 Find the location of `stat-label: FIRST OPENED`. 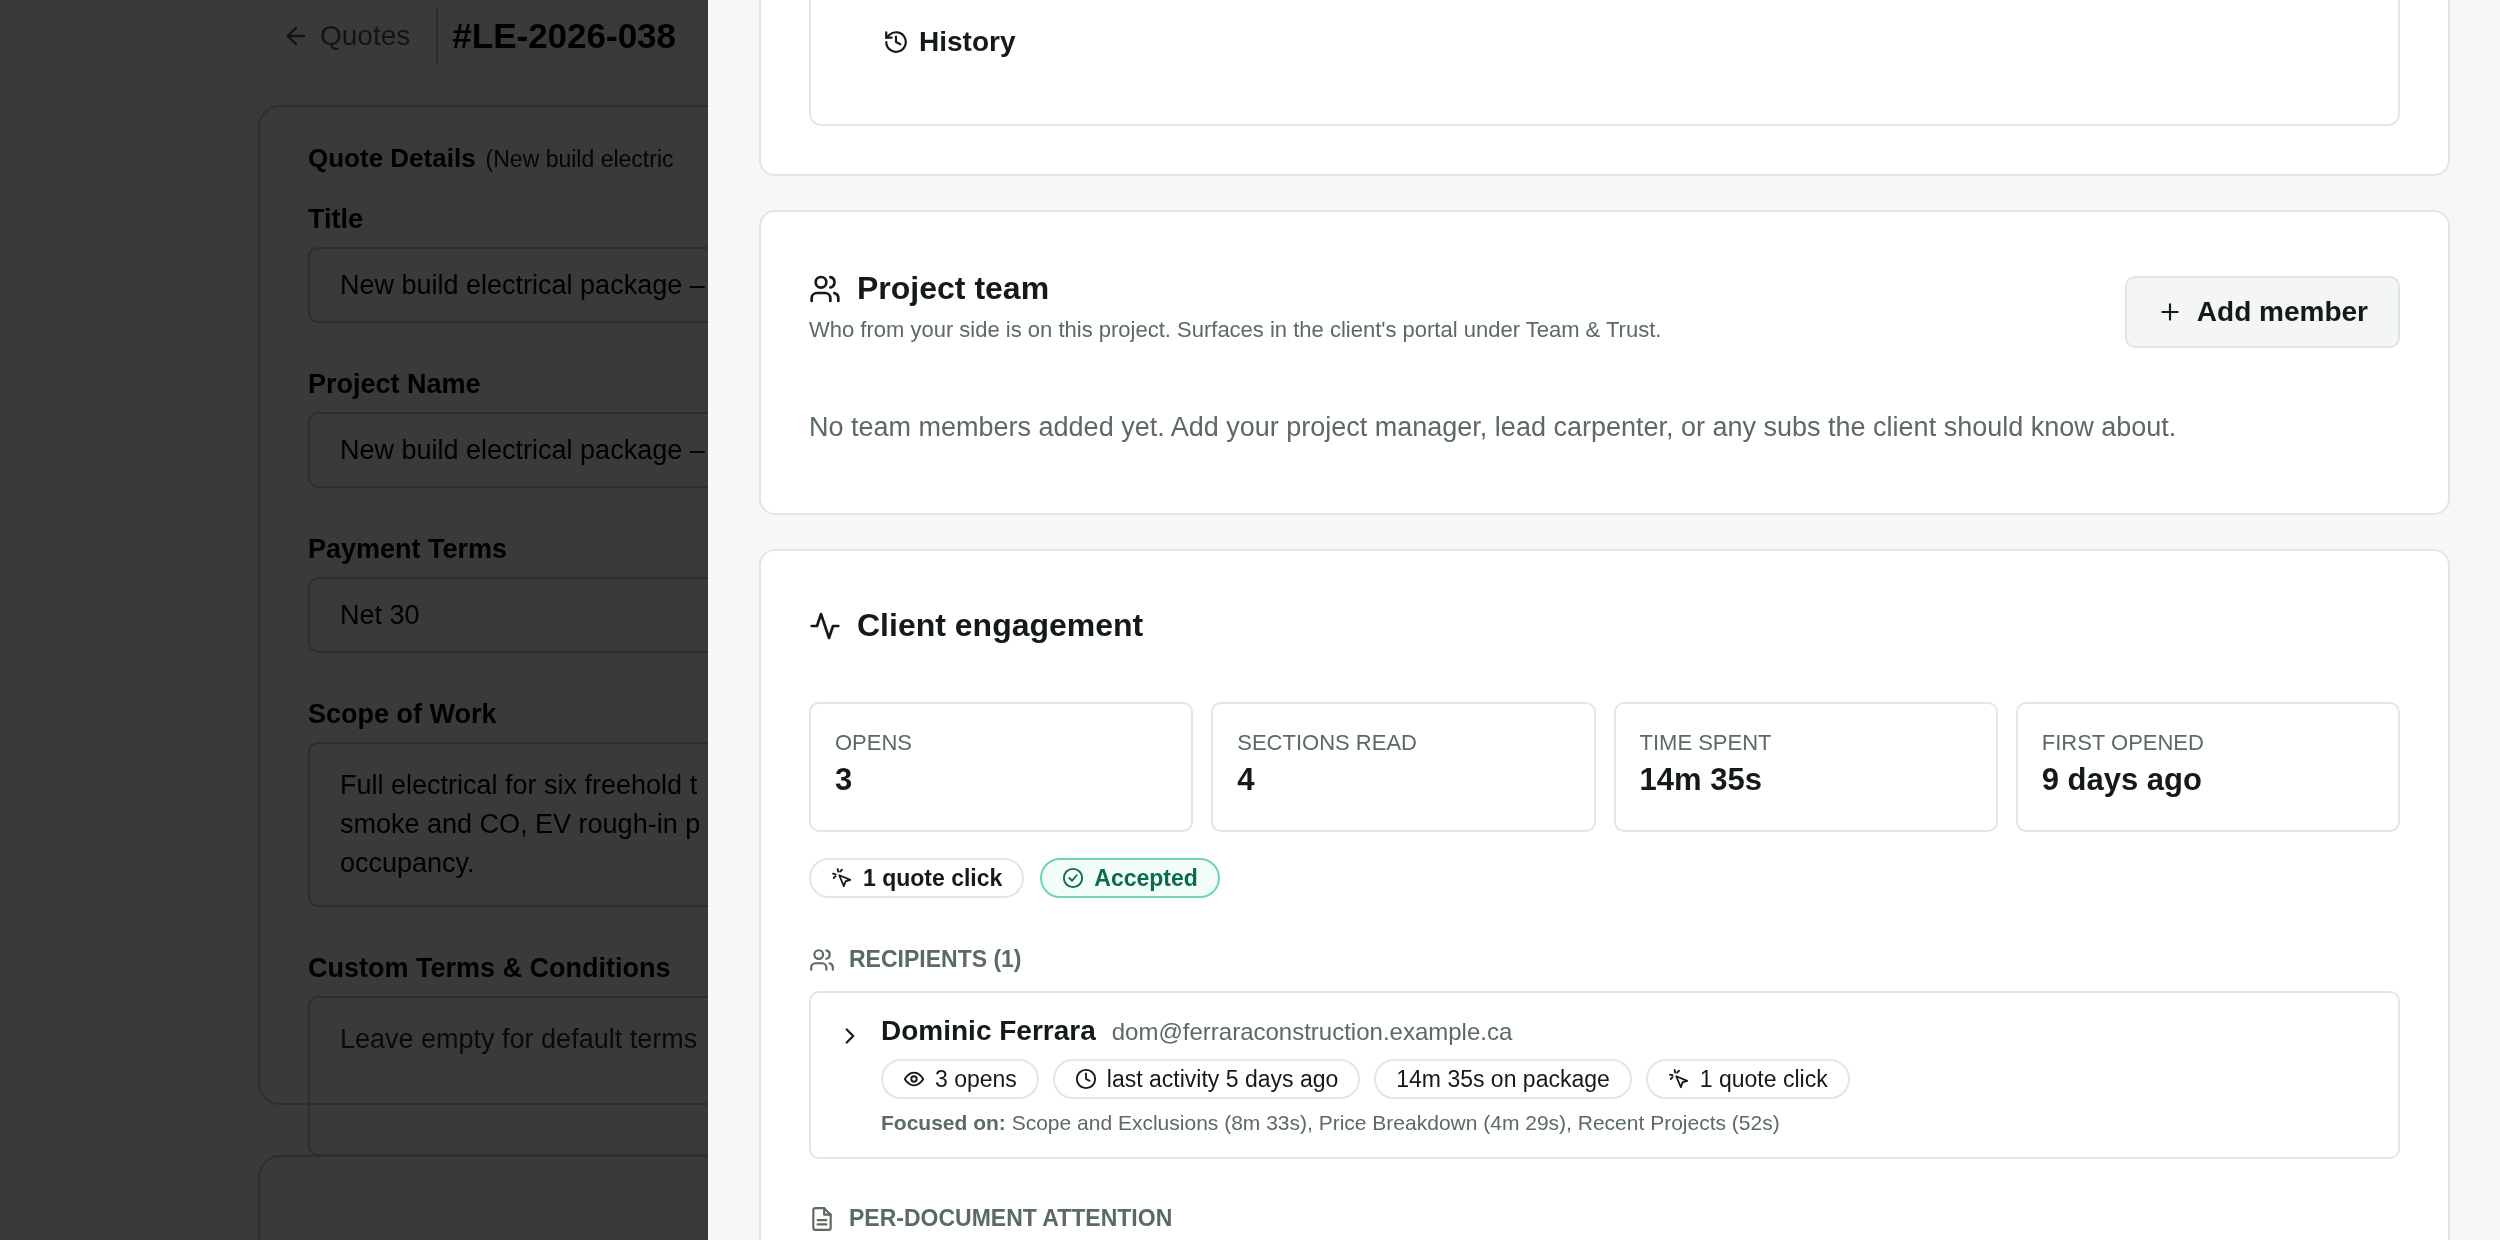

stat-label: FIRST OPENED is located at coordinates (2123, 743).